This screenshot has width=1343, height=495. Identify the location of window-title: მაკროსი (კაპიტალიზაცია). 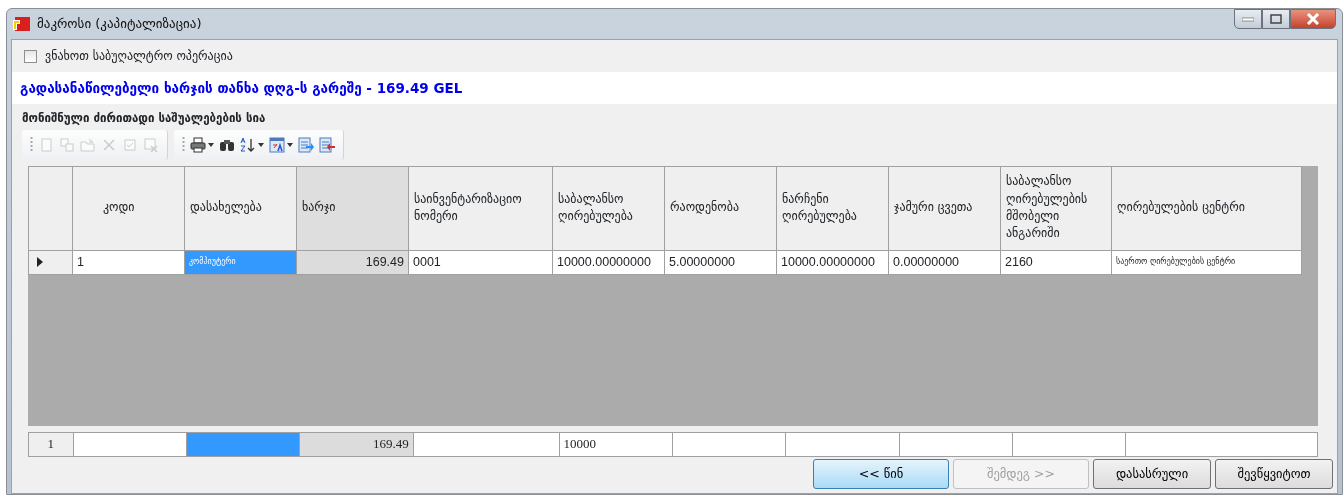
(119, 24).